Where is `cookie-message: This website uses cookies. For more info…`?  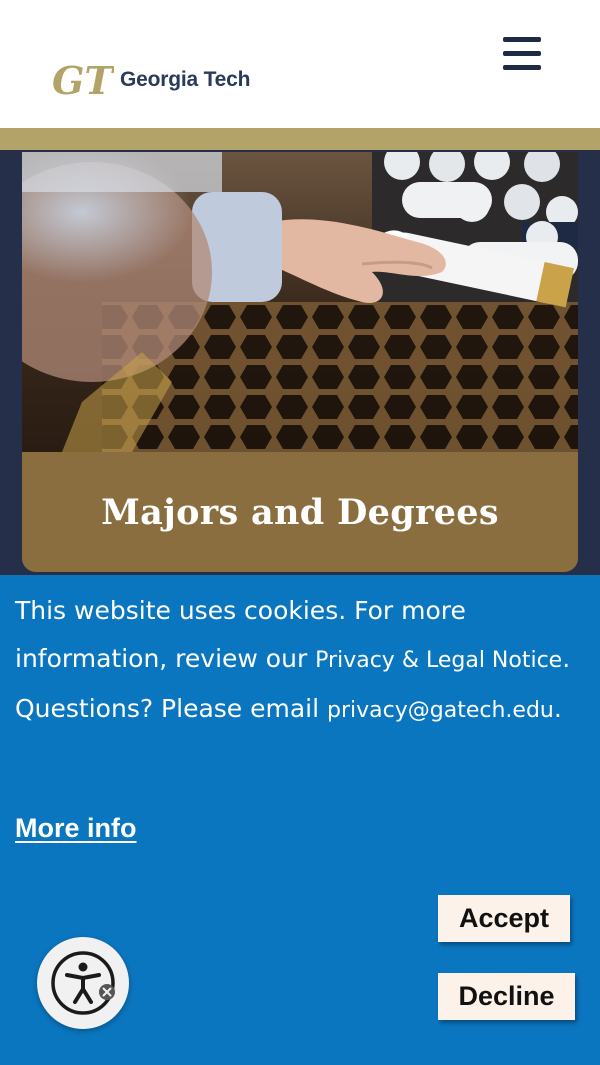
cookie-message: This website uses cookies. For more info… is located at coordinates (300, 661).